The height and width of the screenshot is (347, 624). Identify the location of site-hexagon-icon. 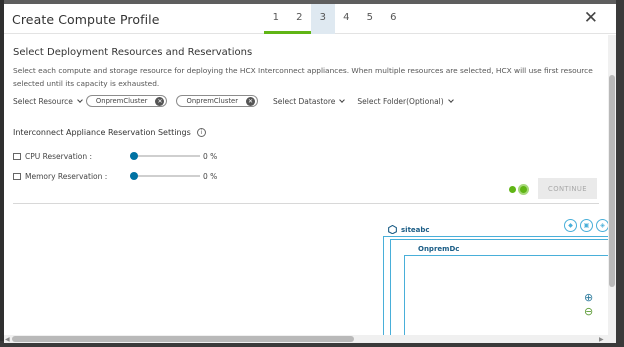
(392, 229).